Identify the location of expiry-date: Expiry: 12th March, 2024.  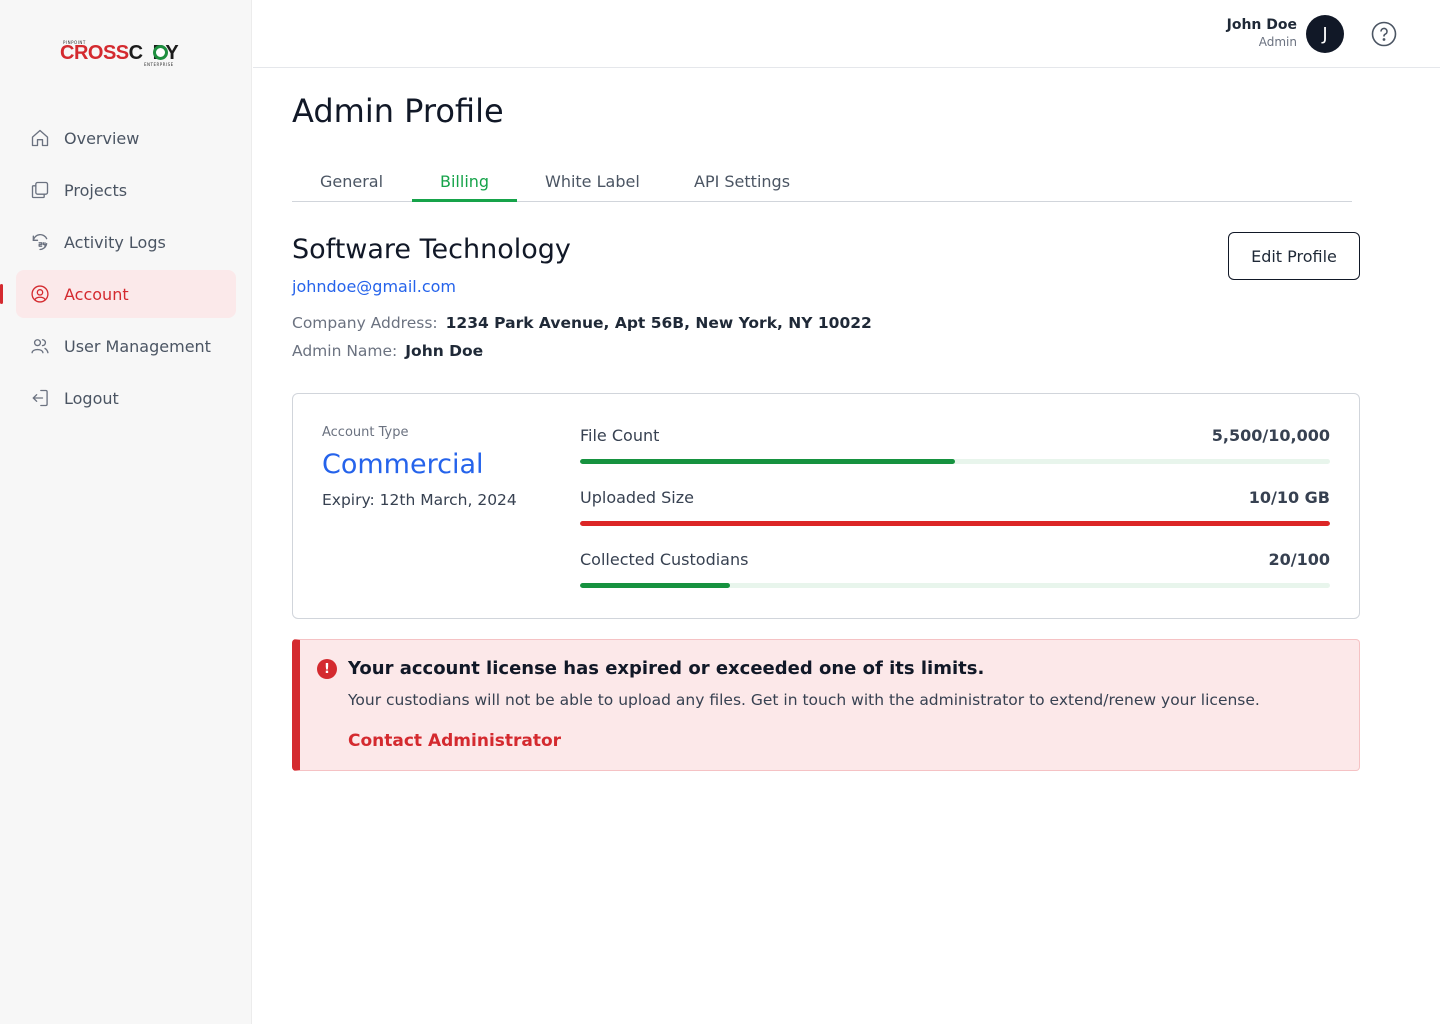
(419, 500).